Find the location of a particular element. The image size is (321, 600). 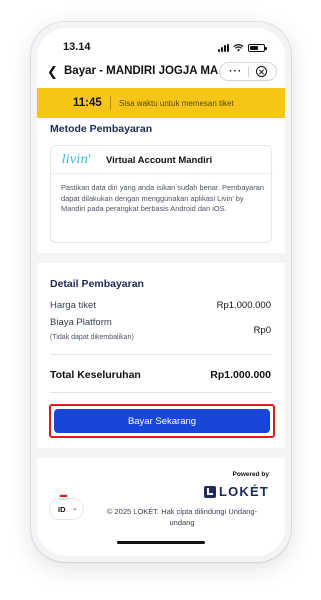

countdown-text: Sisa waktu untuk memesan tiket is located at coordinates (176, 103).